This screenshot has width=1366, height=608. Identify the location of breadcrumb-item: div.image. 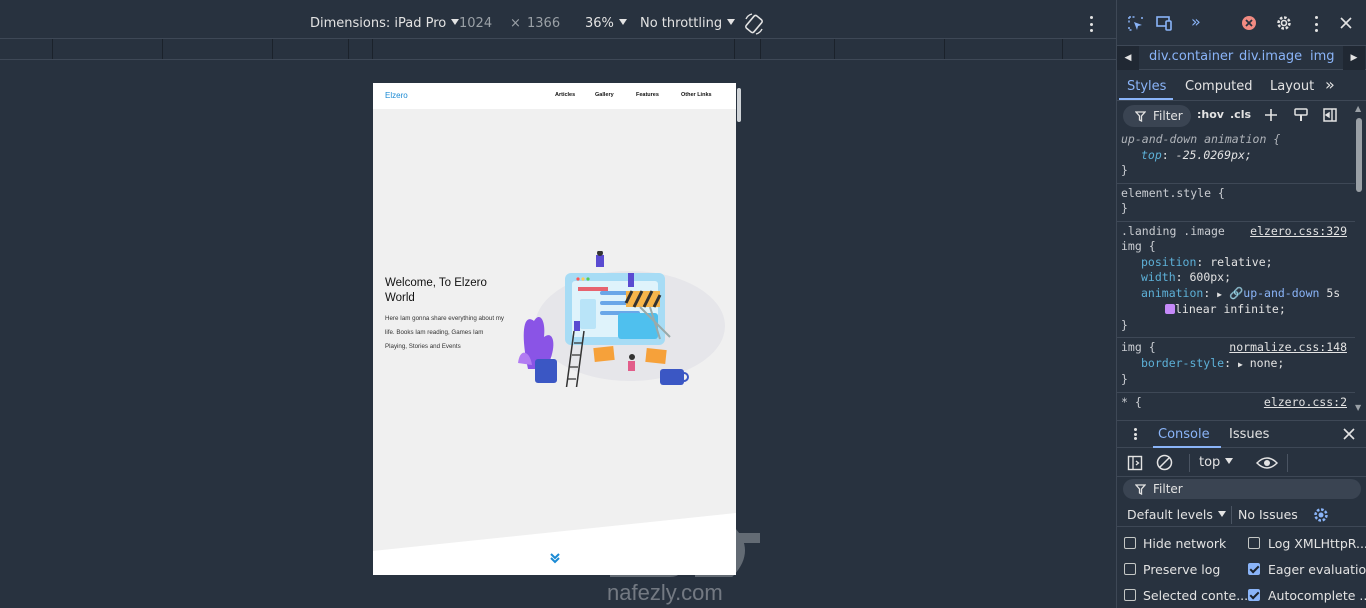
(1270, 56).